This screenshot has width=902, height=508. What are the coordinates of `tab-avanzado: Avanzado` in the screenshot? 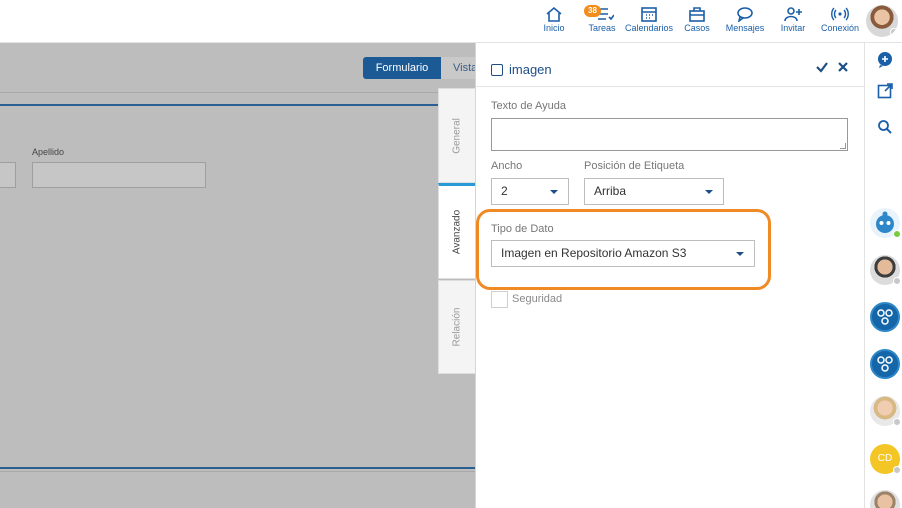 It's located at (456, 231).